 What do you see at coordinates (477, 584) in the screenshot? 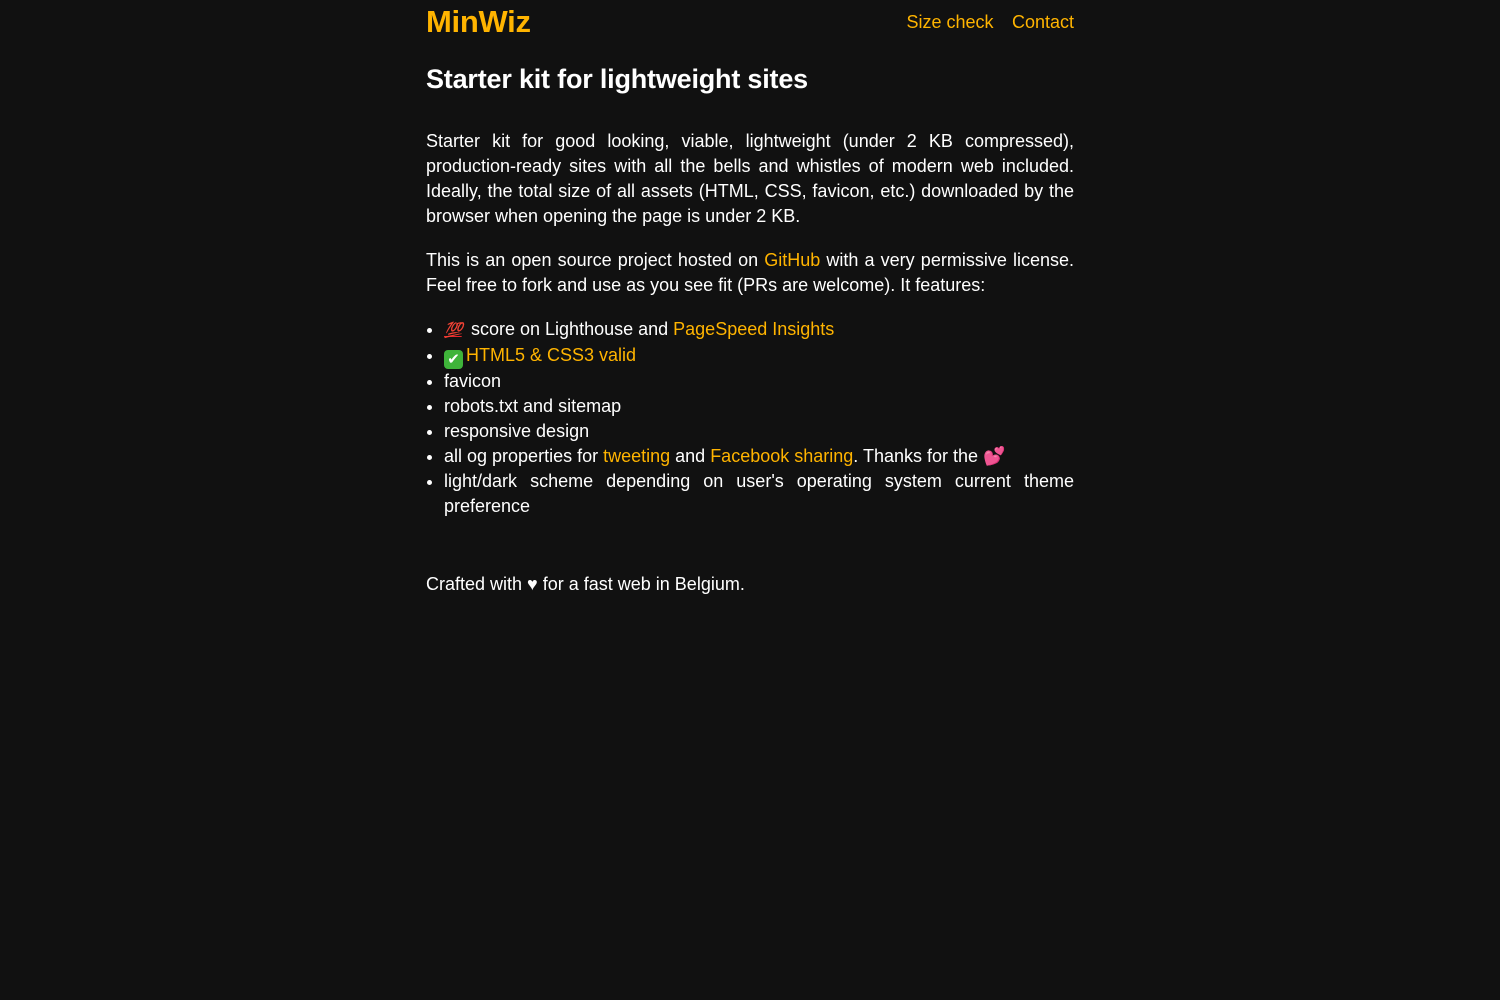
I see `footer-text-before: Crafted with` at bounding box center [477, 584].